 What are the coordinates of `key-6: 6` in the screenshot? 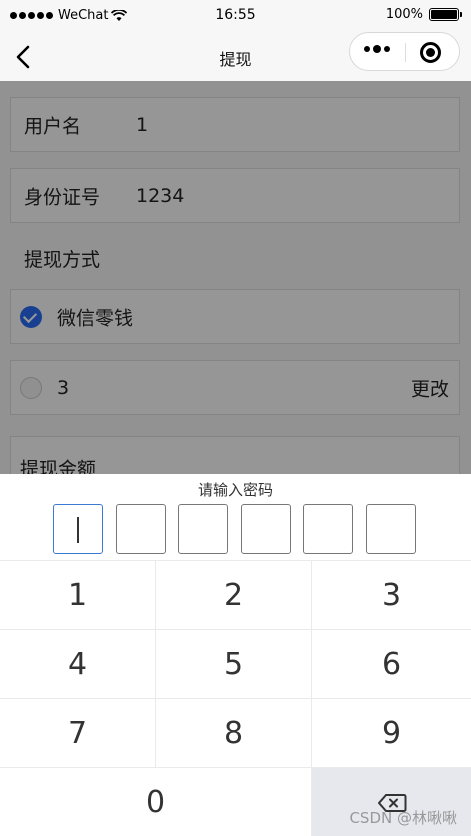 It's located at (391, 664).